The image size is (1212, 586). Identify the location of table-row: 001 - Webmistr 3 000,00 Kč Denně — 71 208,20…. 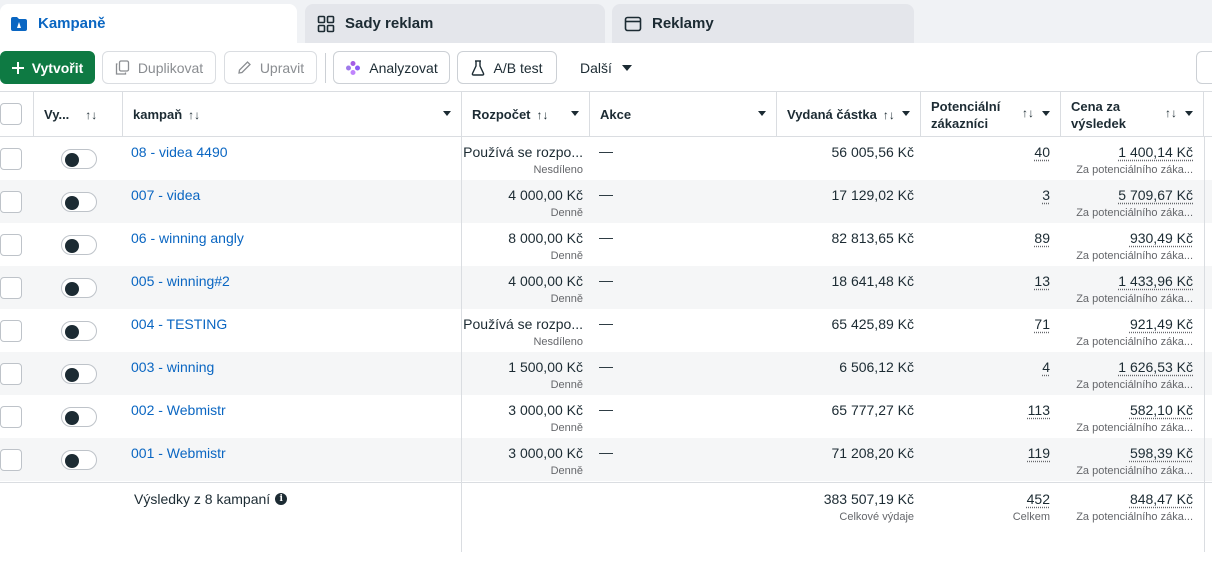
(606, 459).